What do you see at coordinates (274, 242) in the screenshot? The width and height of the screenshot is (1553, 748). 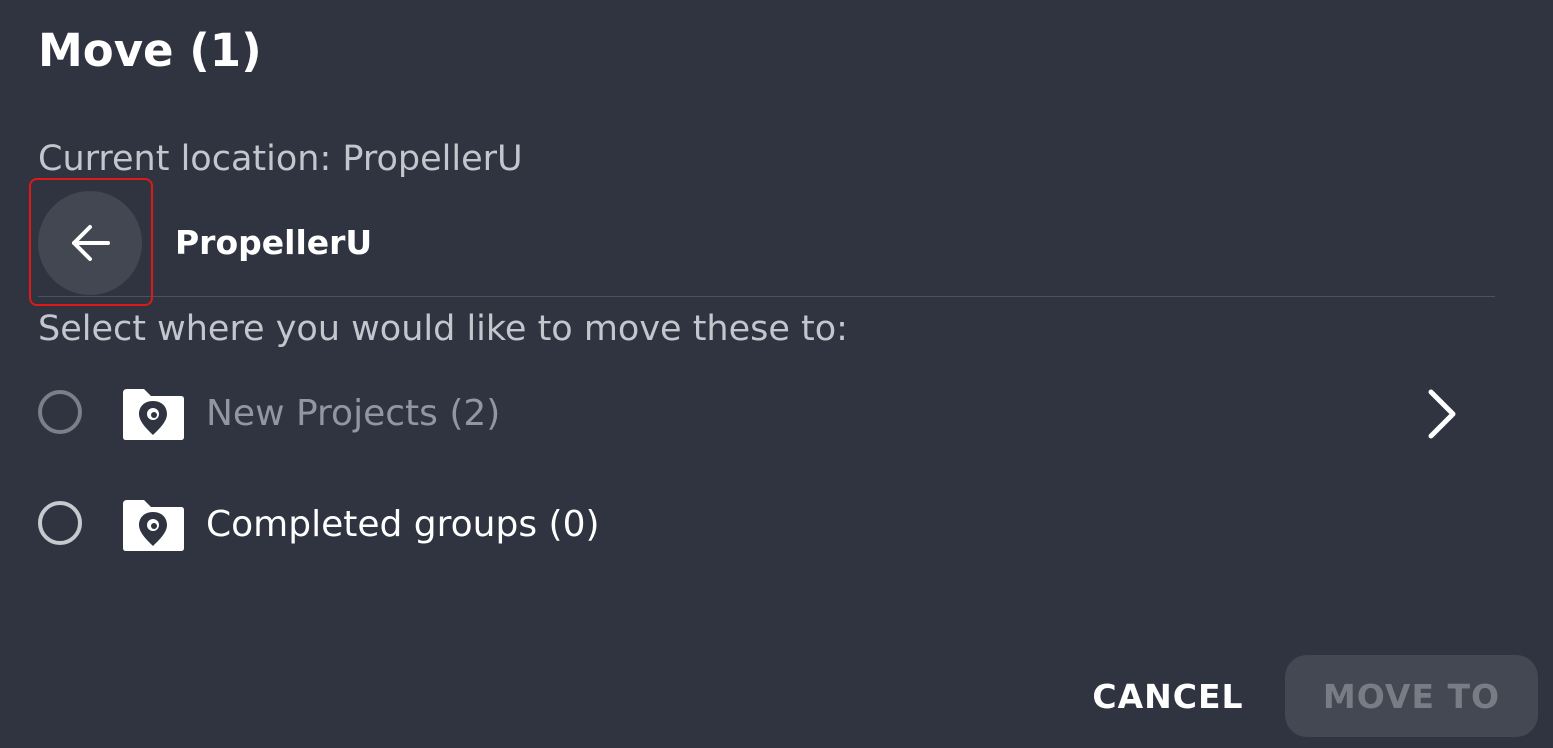 I see `current-folder-label: PropellerU` at bounding box center [274, 242].